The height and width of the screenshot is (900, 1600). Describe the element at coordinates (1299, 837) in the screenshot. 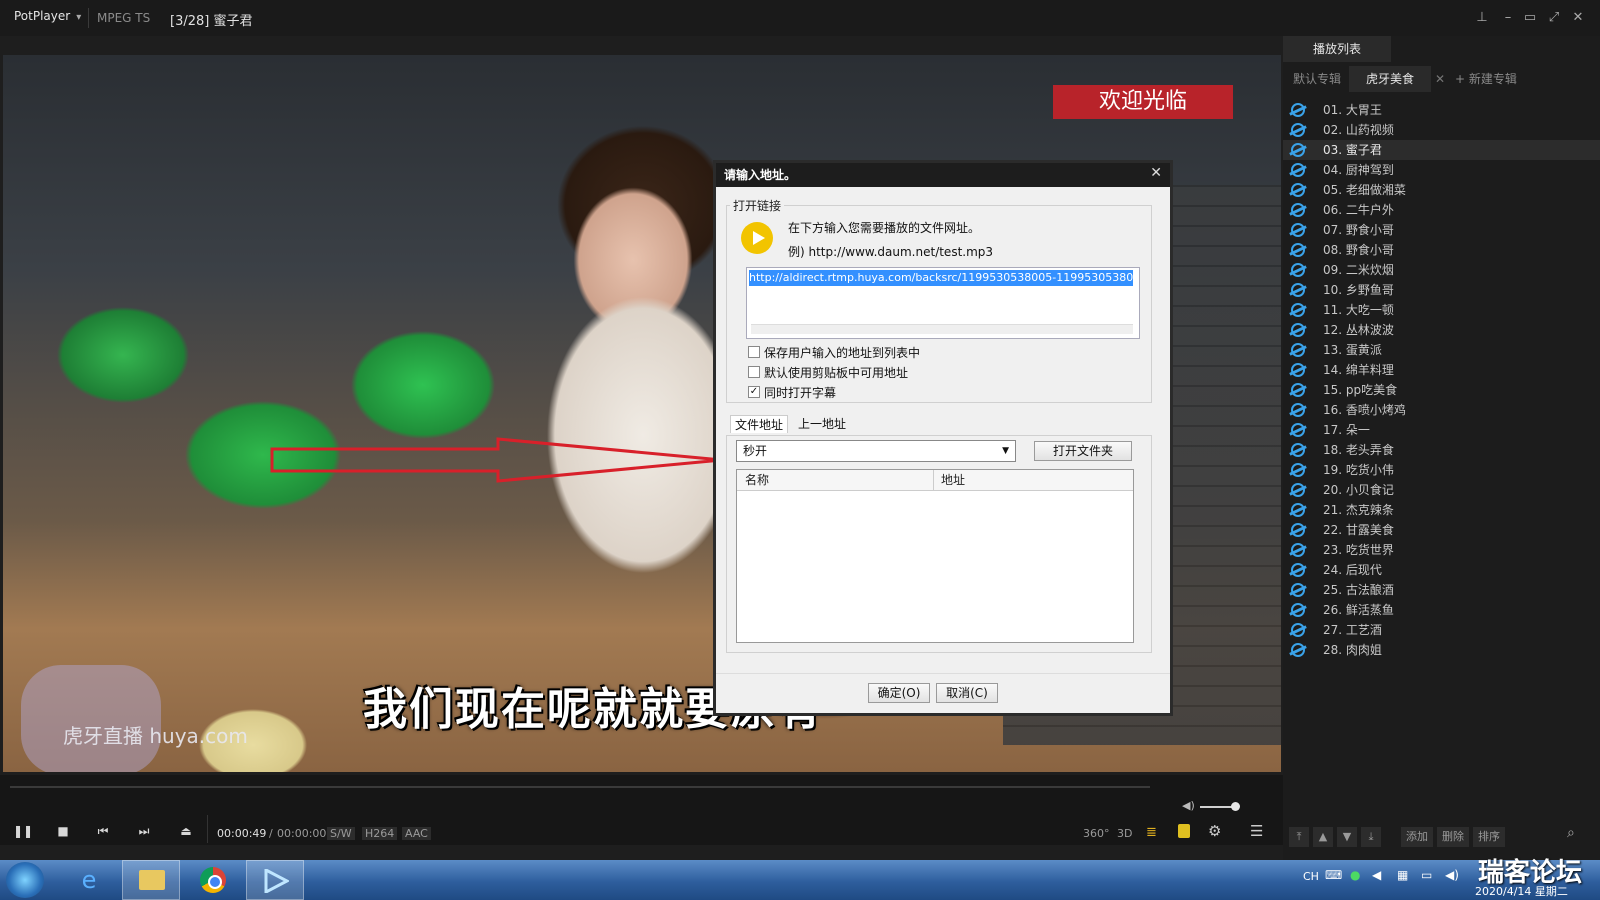

I see `move-top-button: ⤒` at that location.